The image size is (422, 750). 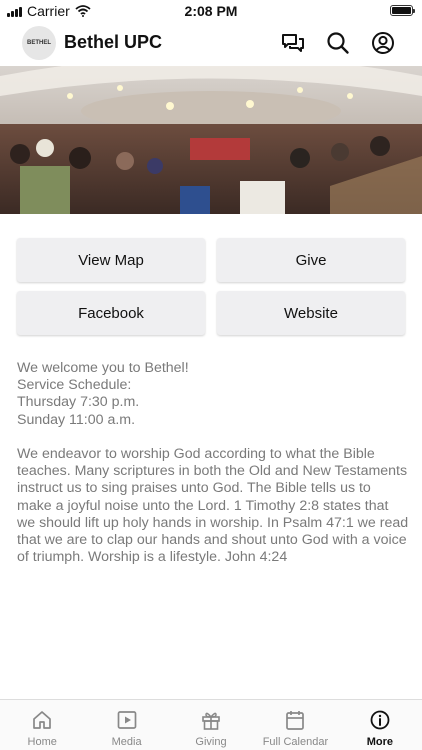 What do you see at coordinates (311, 313) in the screenshot?
I see `website-button: Website` at bounding box center [311, 313].